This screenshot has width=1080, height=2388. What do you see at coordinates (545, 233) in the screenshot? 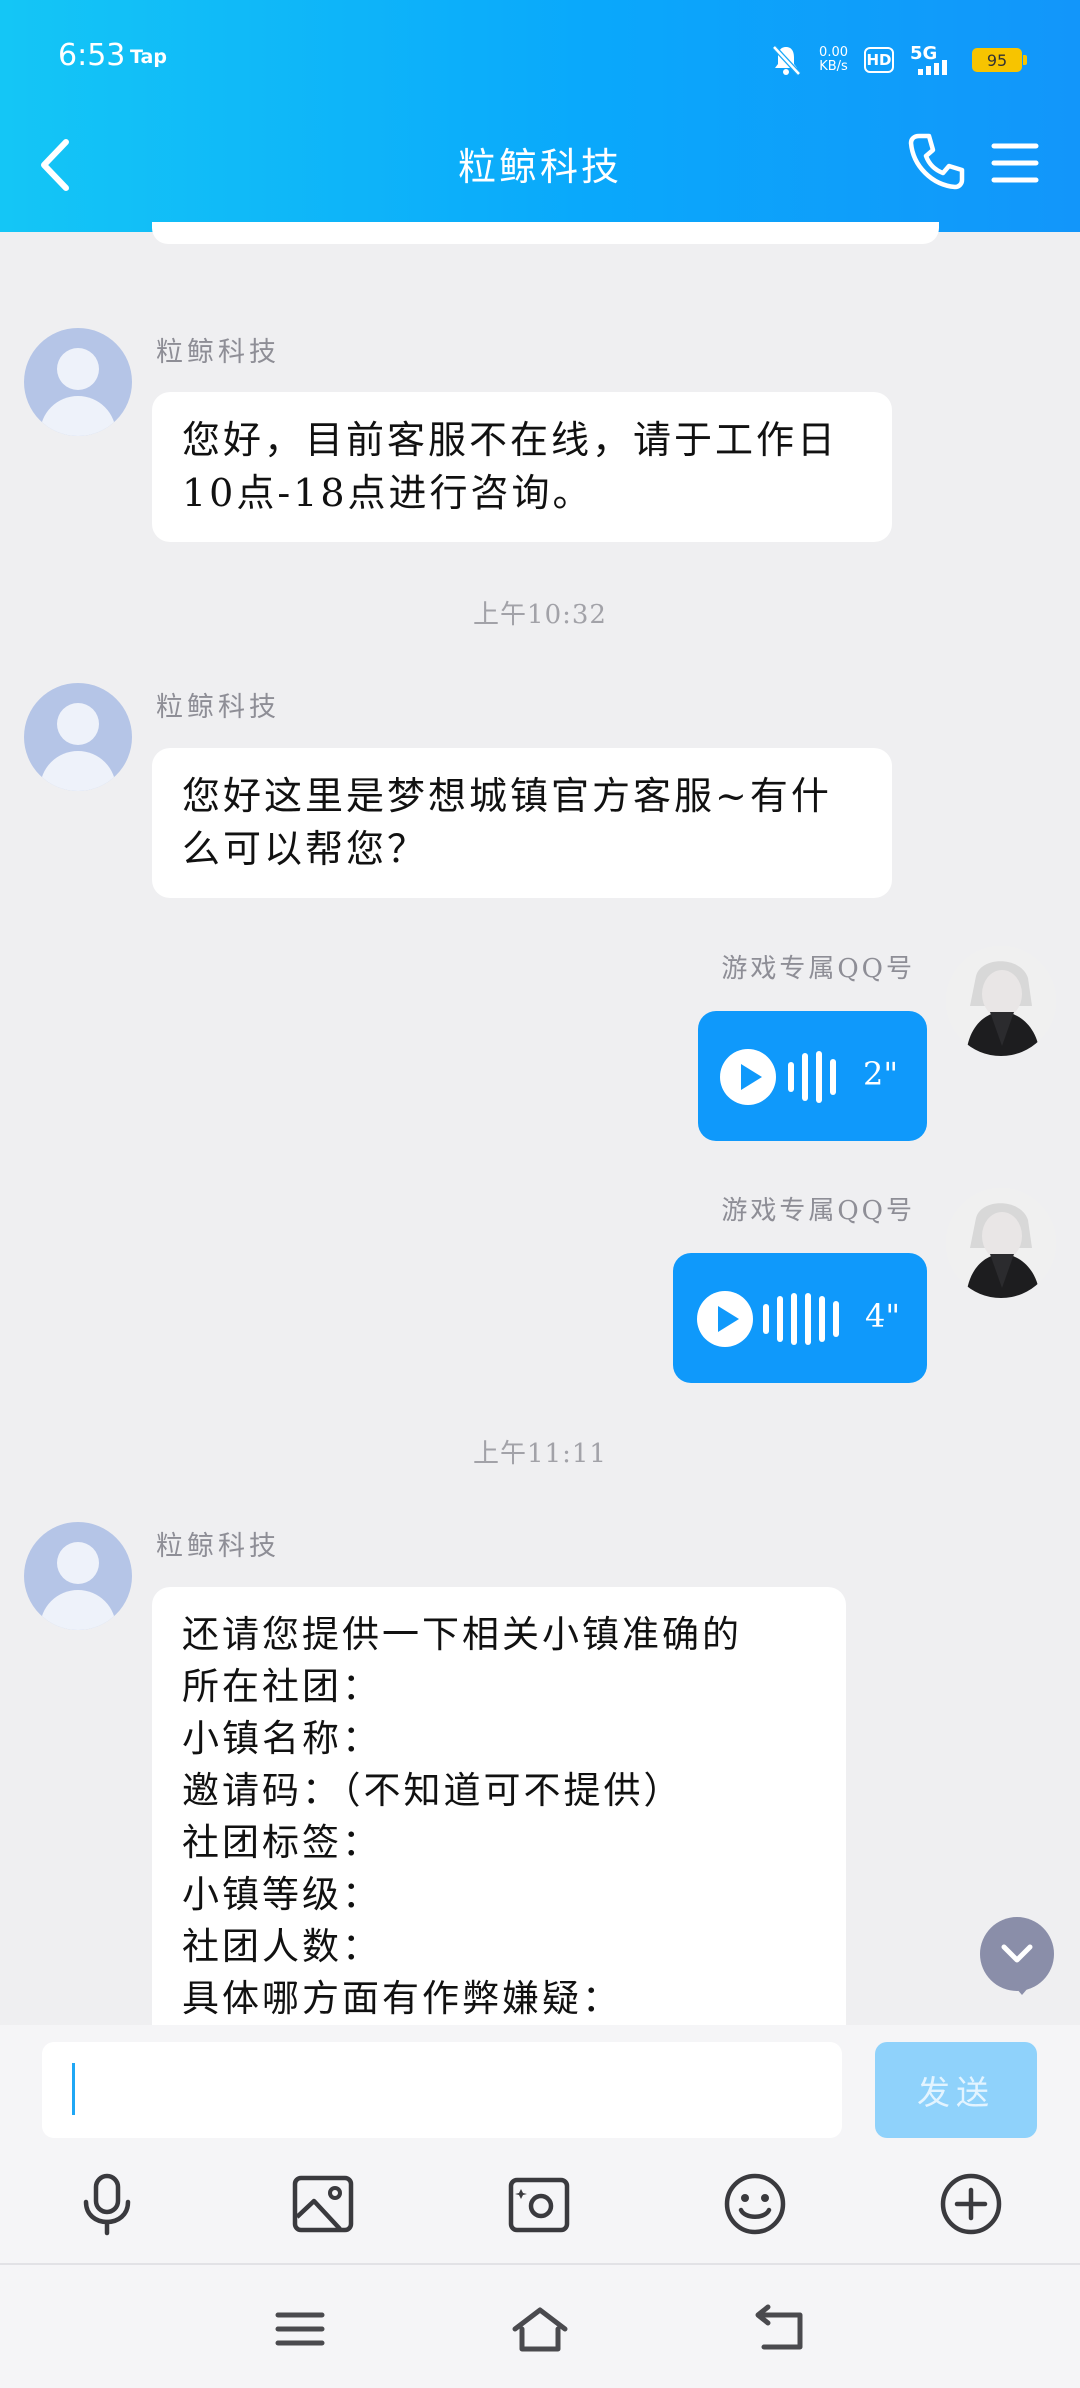
I see `previous-message-bubble` at bounding box center [545, 233].